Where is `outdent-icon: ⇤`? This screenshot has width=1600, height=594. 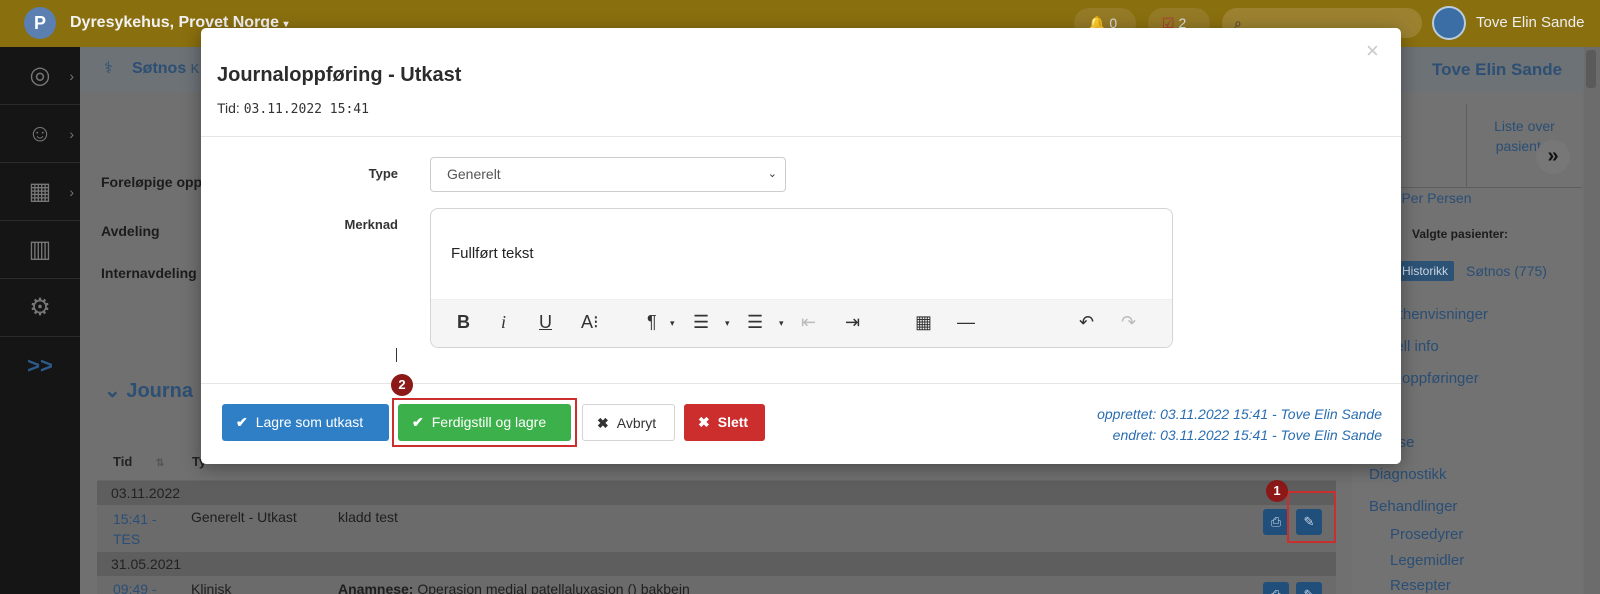
outdent-icon: ⇤ is located at coordinates (808, 322).